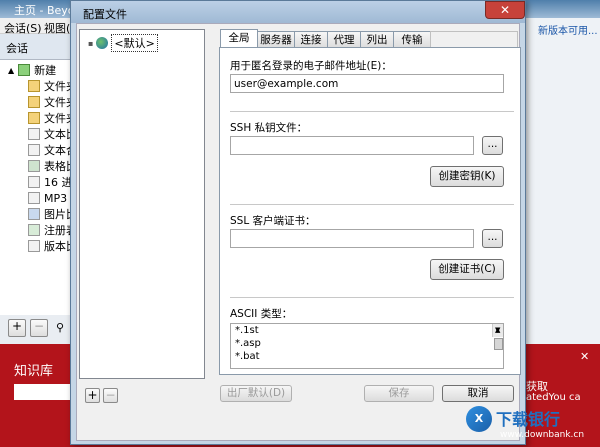  I want to click on scroll-down-icon: ▼, so click(497, 330).